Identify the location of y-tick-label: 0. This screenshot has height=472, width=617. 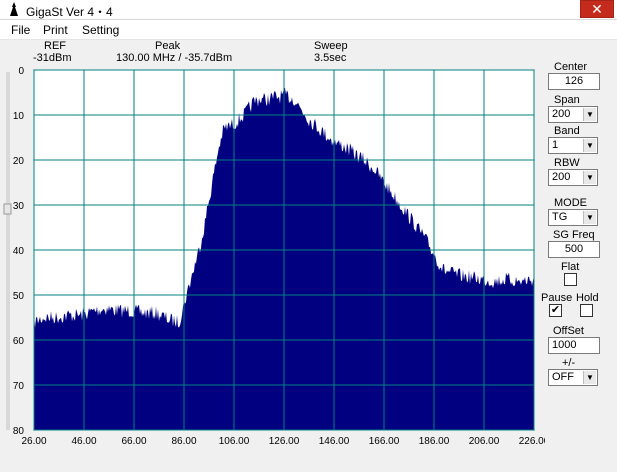
(21, 71).